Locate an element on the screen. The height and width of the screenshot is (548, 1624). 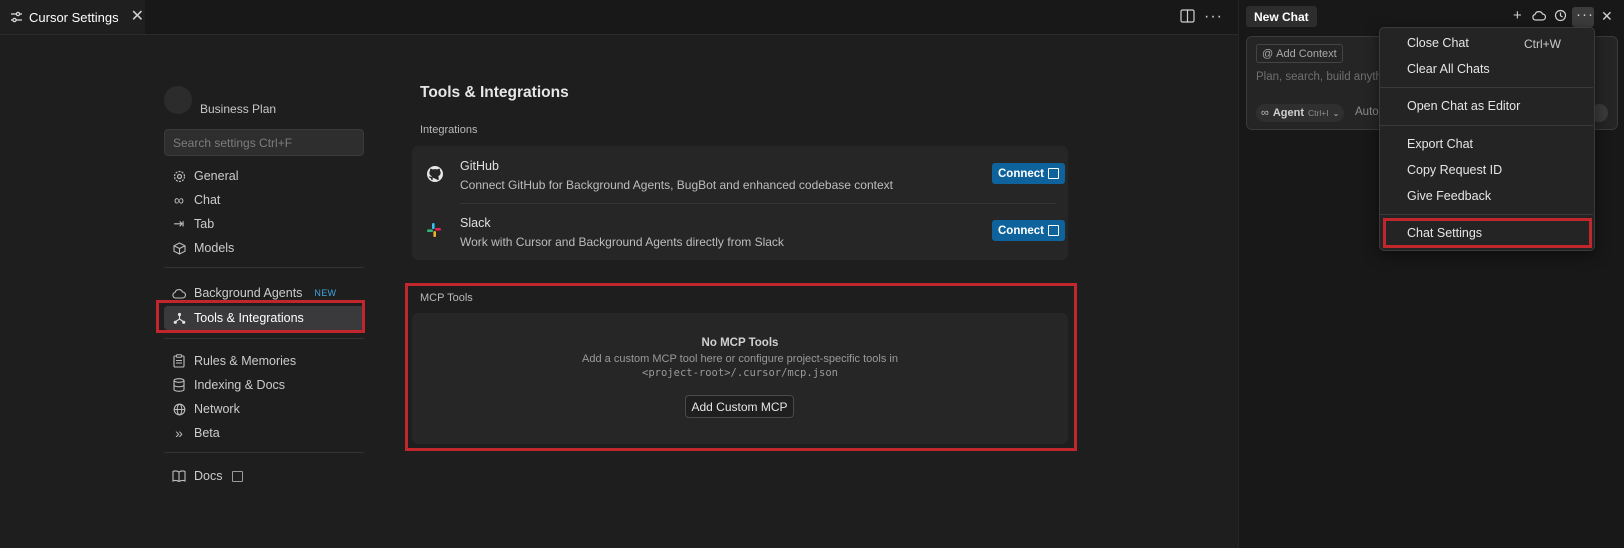
sidebar-item-background-agents: Background Agents NEW is located at coordinates (264, 293).